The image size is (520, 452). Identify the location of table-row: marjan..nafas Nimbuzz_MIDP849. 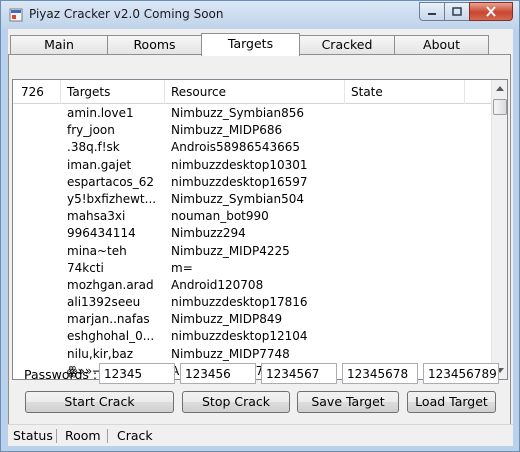
(252, 319).